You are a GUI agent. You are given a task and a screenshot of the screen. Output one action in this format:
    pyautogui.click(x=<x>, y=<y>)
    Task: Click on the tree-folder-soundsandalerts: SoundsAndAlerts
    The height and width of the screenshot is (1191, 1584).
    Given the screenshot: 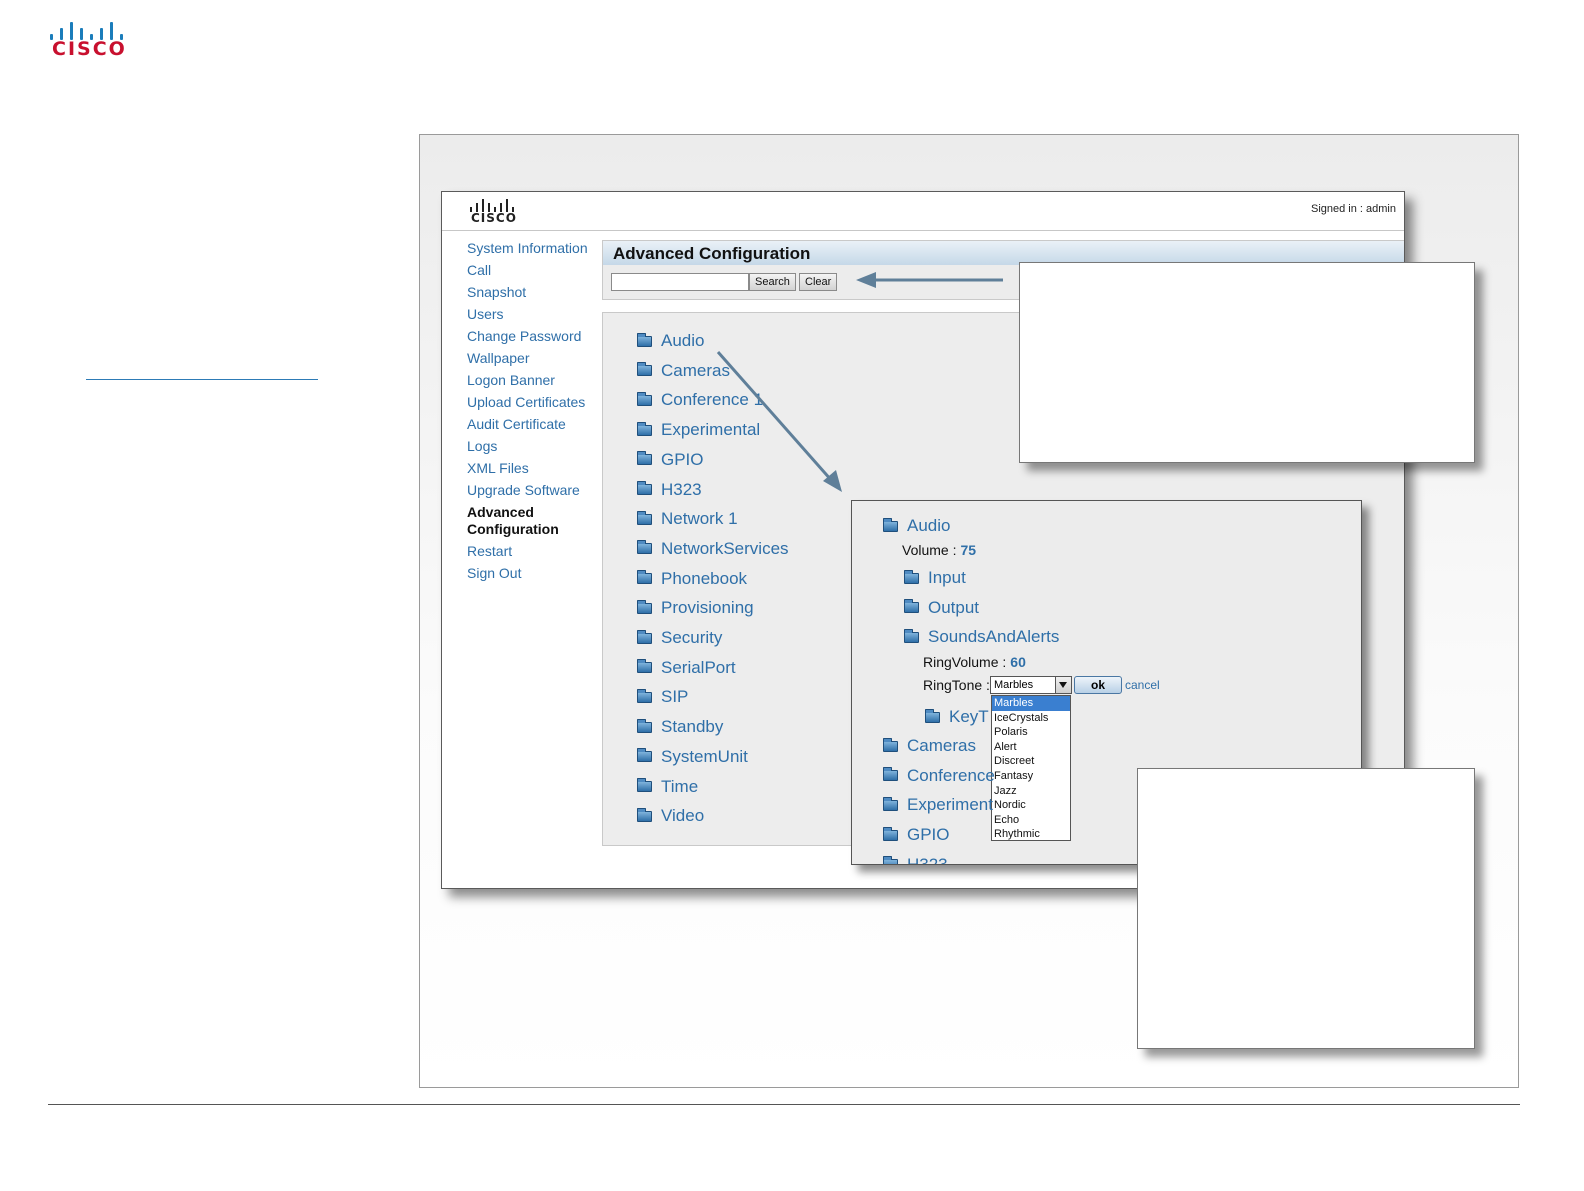 What is the action you would take?
    pyautogui.click(x=981, y=637)
    